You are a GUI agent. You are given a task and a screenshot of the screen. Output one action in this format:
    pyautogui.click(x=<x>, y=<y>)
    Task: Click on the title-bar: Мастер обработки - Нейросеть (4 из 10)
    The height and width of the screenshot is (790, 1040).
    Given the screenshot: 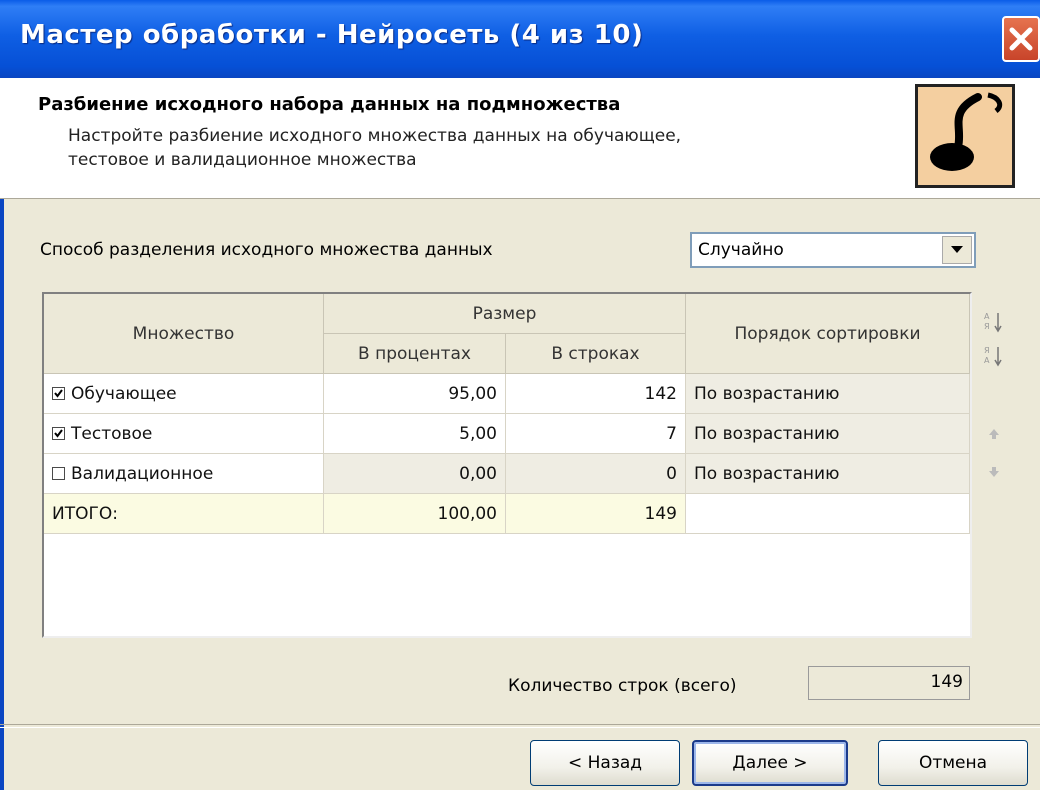 What is the action you would take?
    pyautogui.click(x=520, y=39)
    